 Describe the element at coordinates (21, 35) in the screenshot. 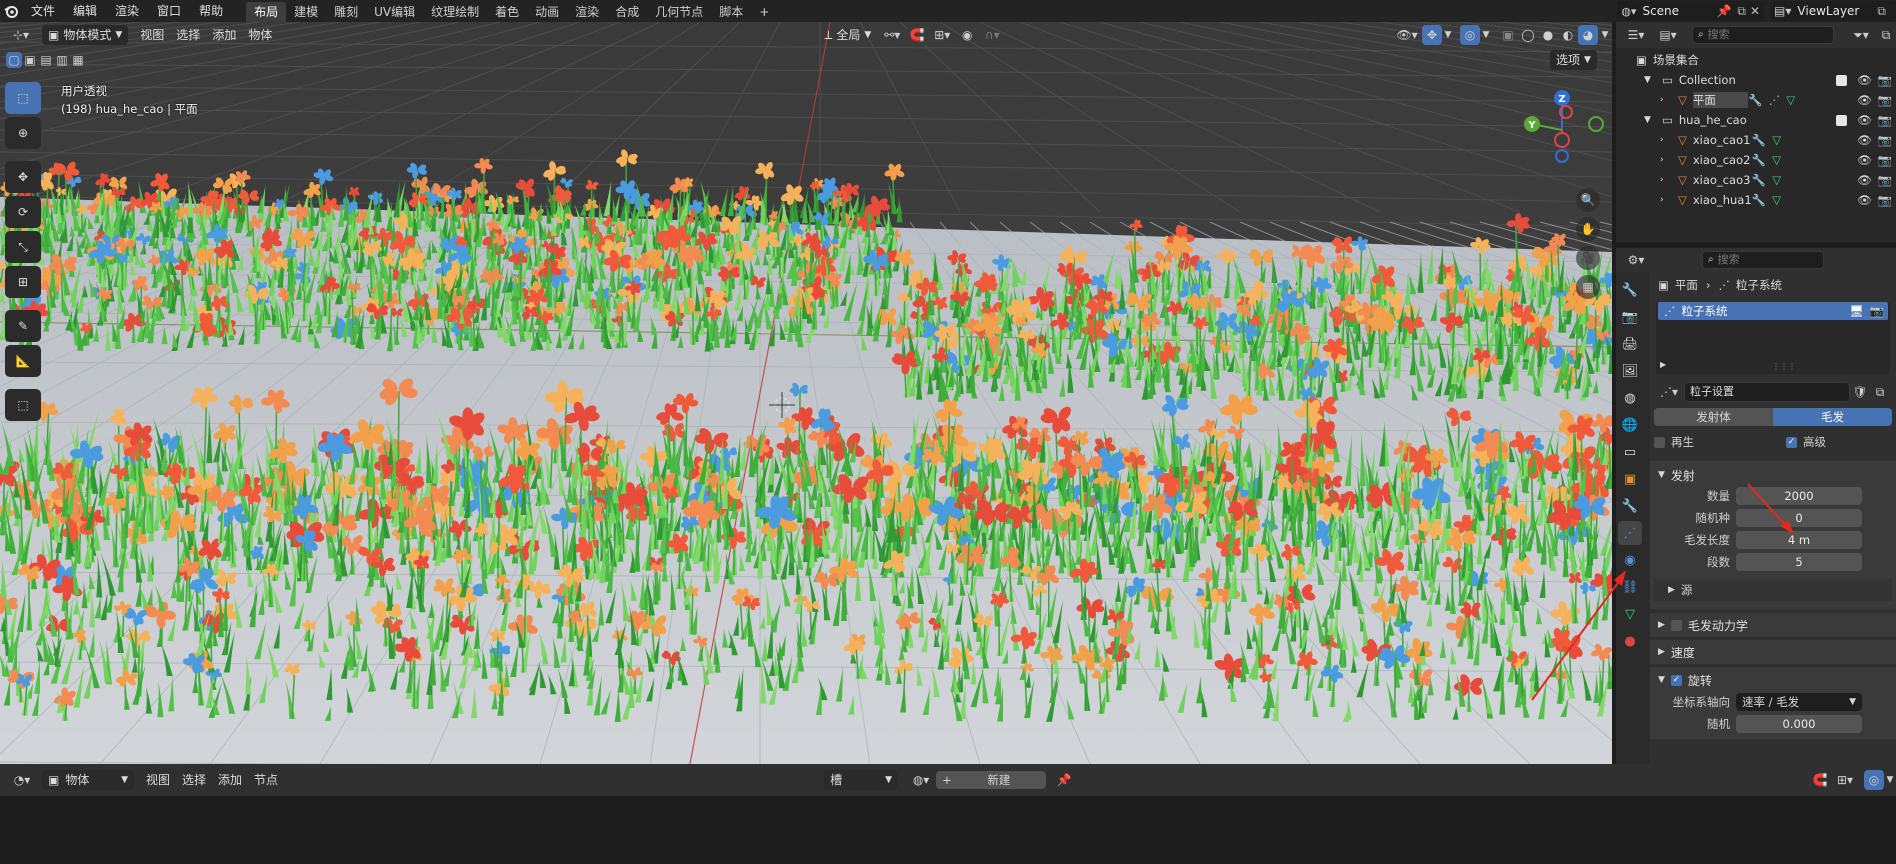

I see `editor-type-icon: ⊹▾` at that location.